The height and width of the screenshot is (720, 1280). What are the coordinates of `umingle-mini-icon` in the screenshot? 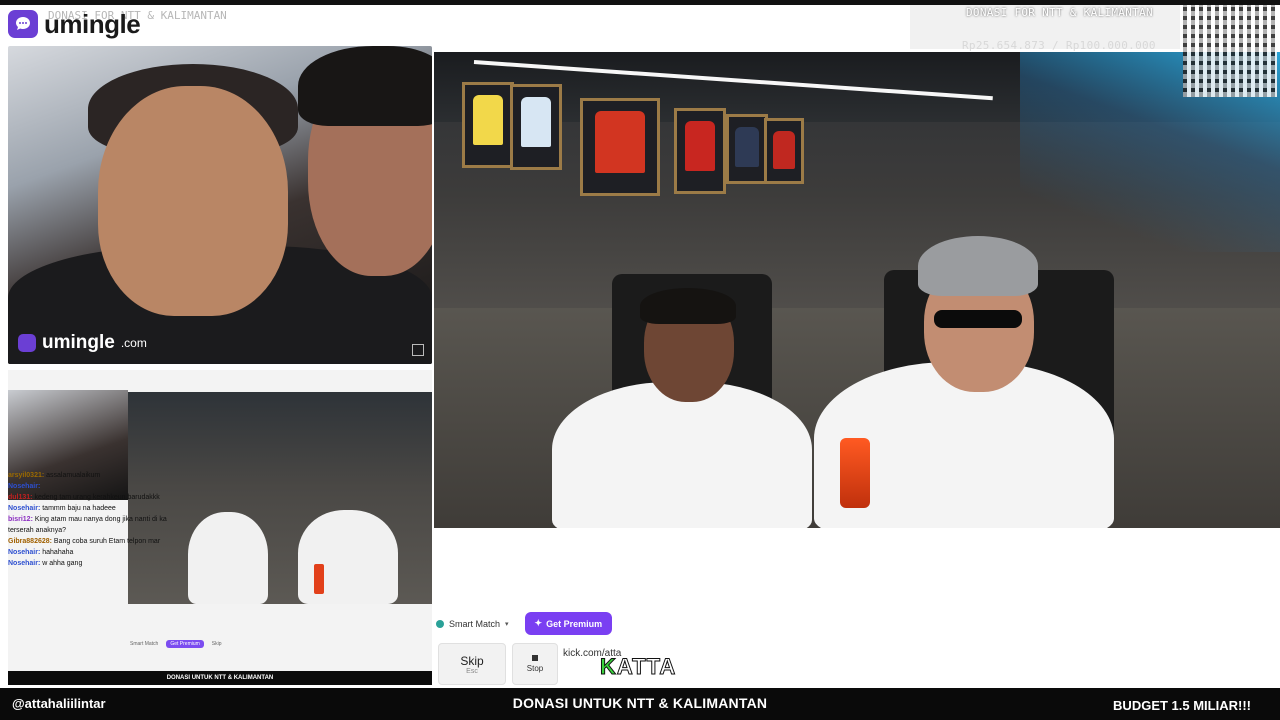 It's located at (27, 343).